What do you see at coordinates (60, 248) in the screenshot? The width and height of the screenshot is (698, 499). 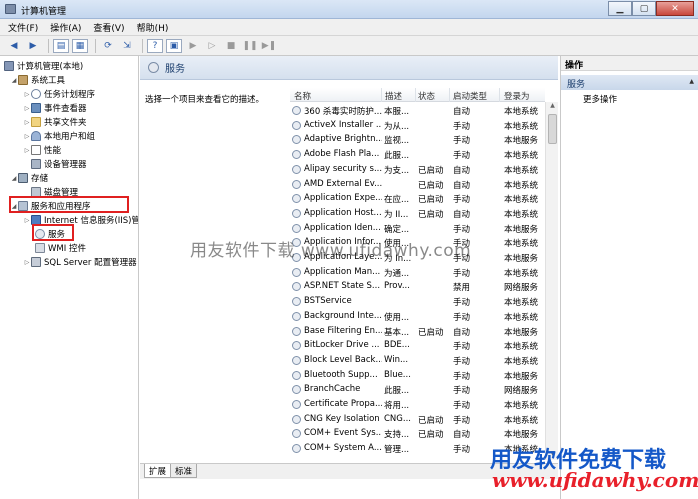 I see `tree-item-wmi-control: WMI 控件` at bounding box center [60, 248].